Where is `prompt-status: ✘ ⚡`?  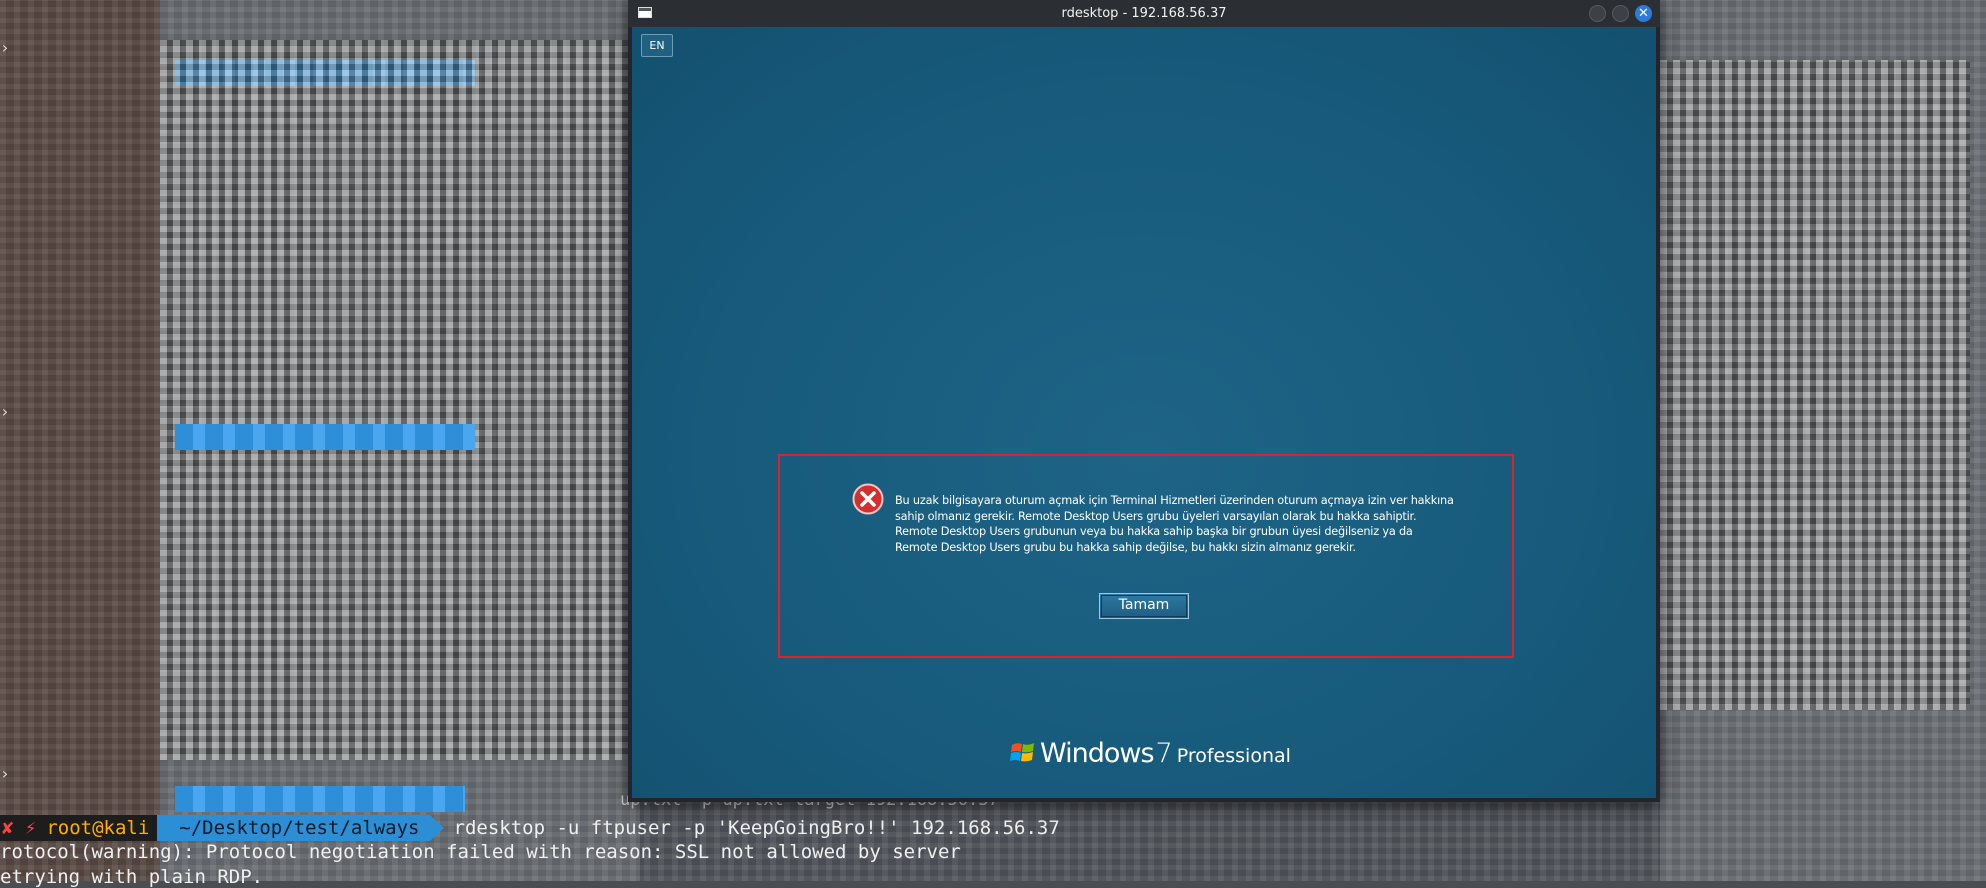
prompt-status: ✘ ⚡ is located at coordinates (20, 828).